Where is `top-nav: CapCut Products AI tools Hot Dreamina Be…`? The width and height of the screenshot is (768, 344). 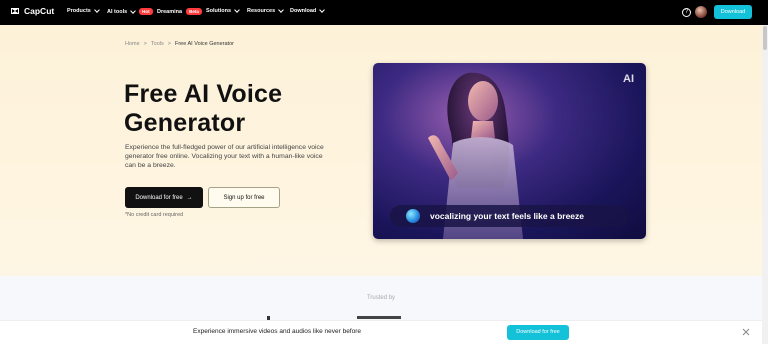 top-nav: CapCut Products AI tools Hot Dreamina Be… is located at coordinates (384, 12).